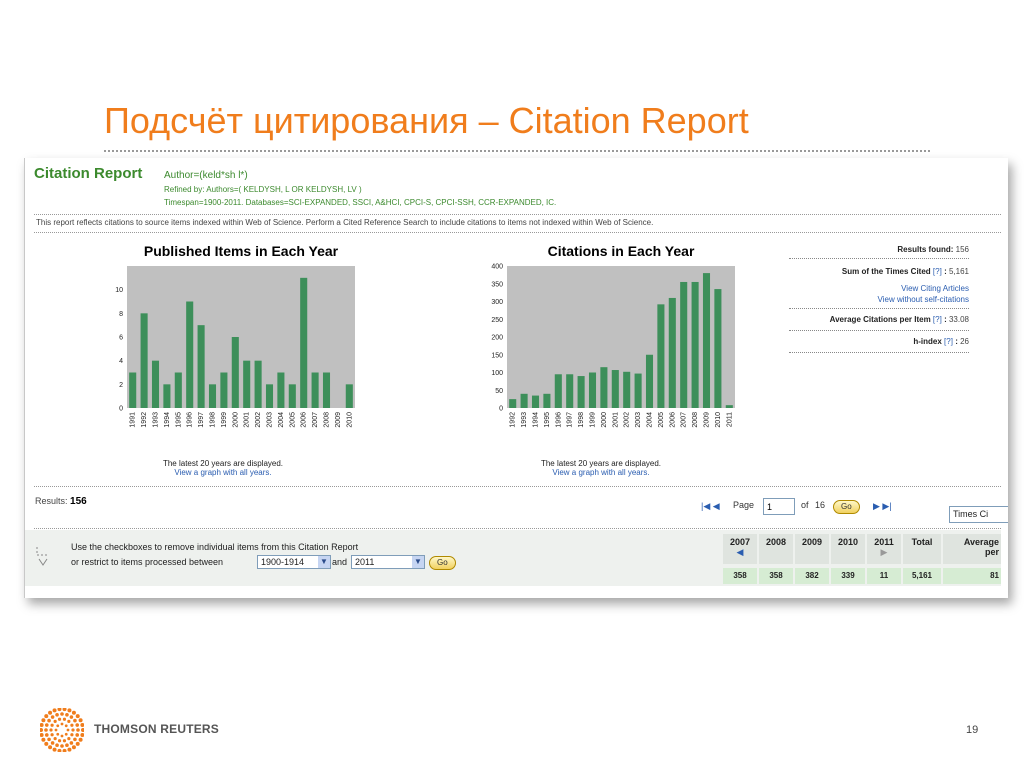 The width and height of the screenshot is (1024, 768). I want to click on bar-2004, so click(649, 381).